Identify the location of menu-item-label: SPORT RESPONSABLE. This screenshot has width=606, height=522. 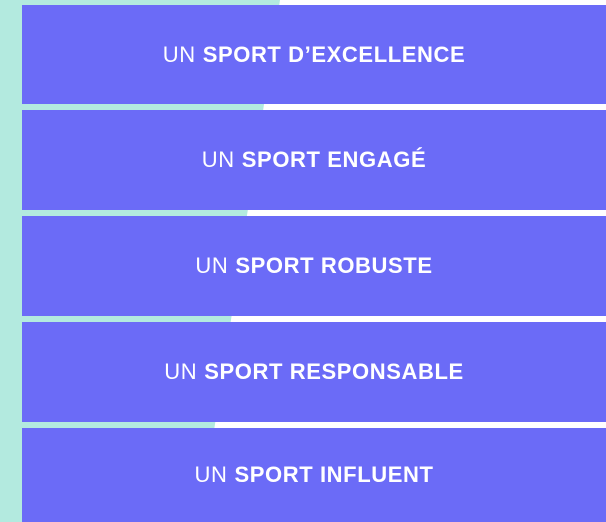
(334, 371).